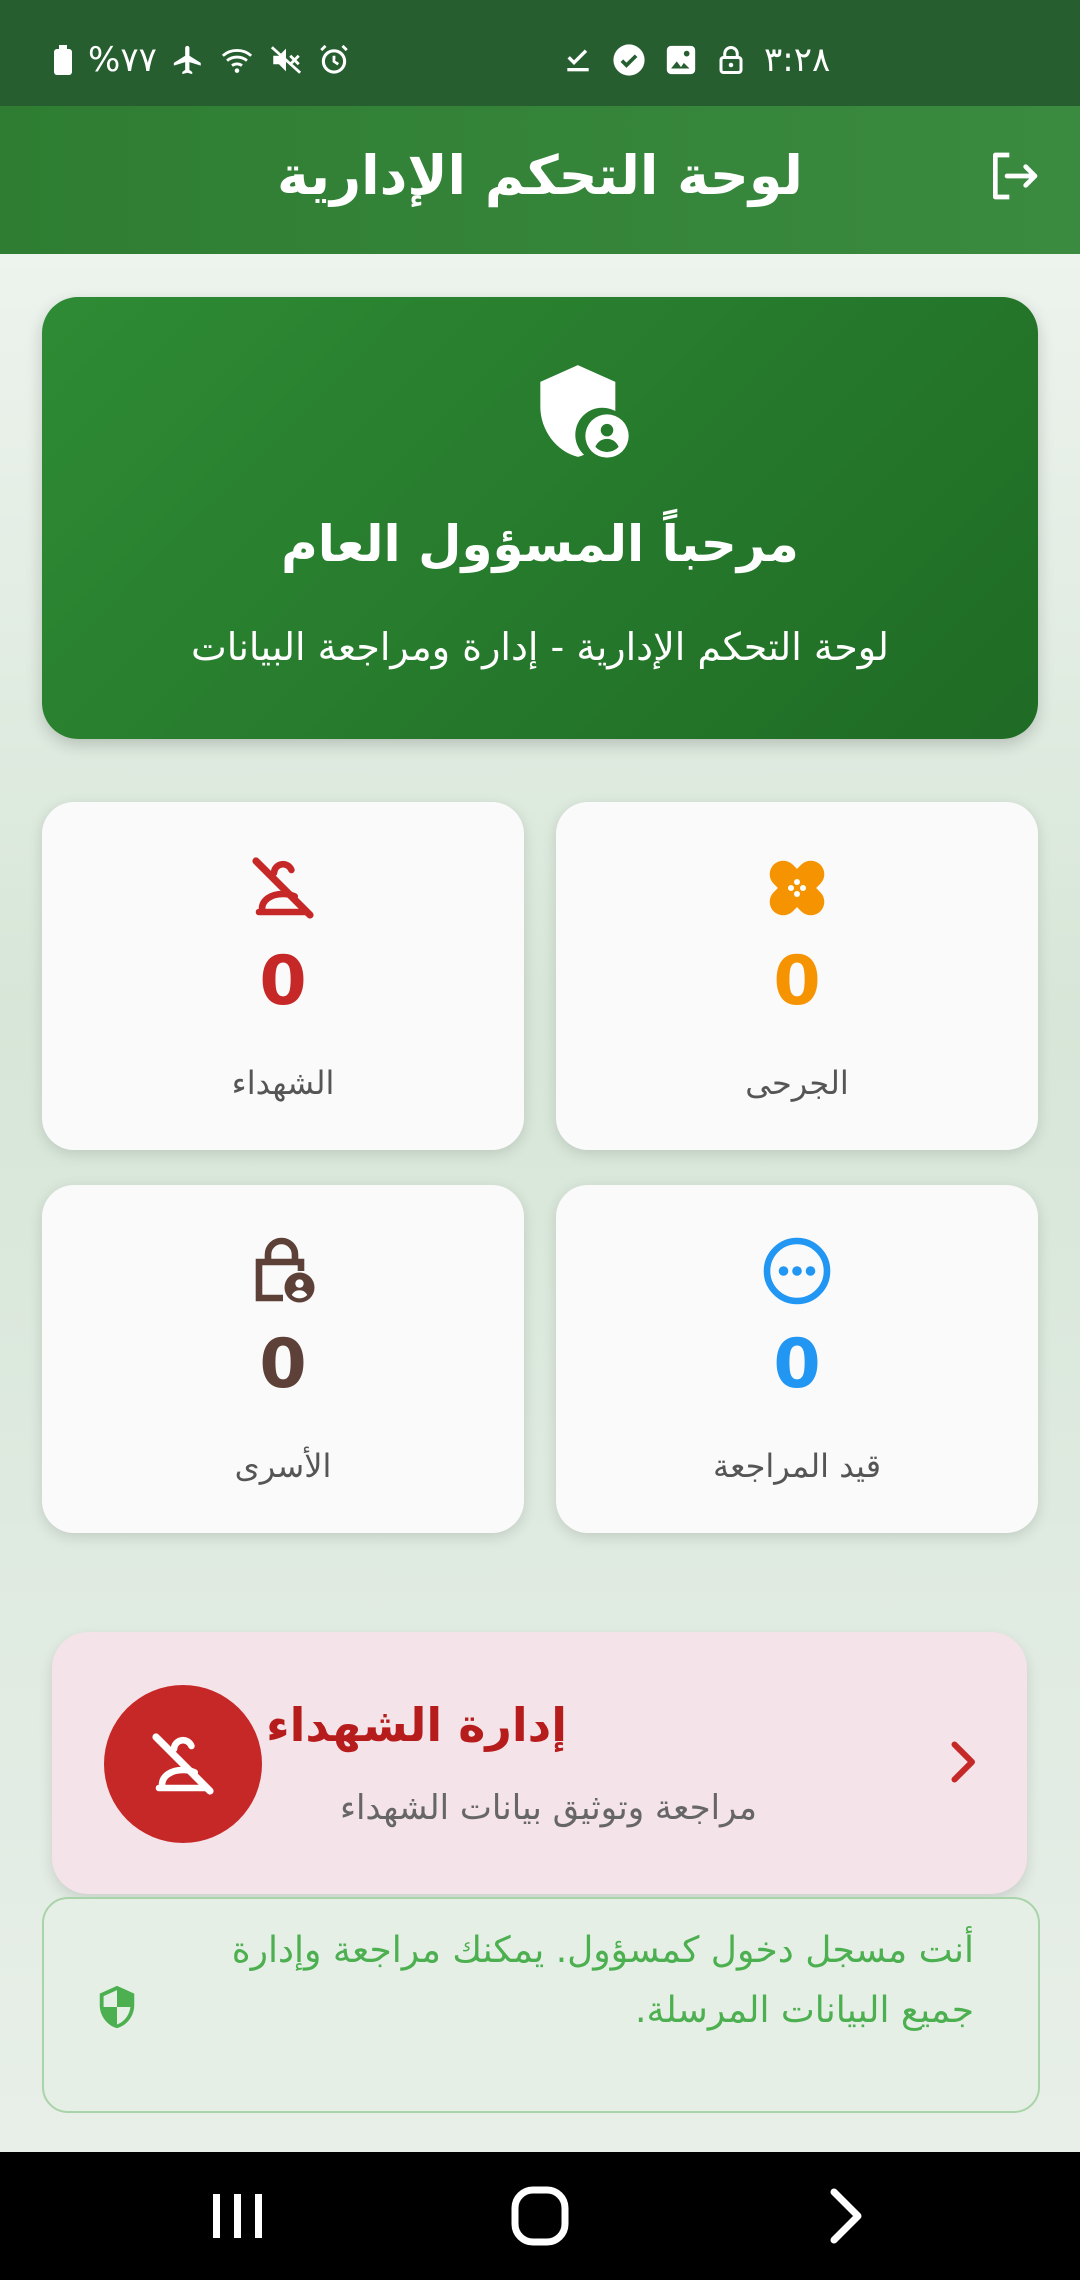 Image resolution: width=1080 pixels, height=2280 pixels. What do you see at coordinates (797, 1364) in the screenshot?
I see `pending-count: 0` at bounding box center [797, 1364].